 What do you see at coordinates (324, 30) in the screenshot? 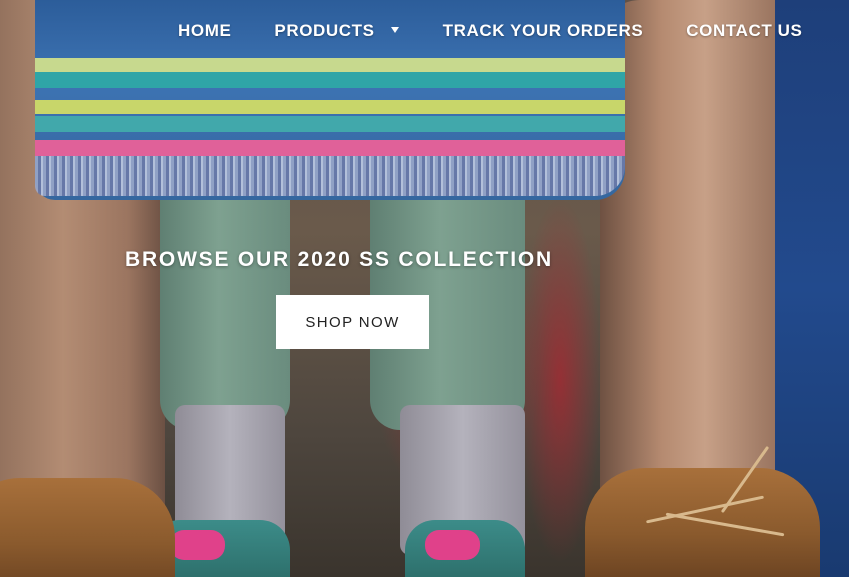
I see `nav-products-label: PRODUCTS` at bounding box center [324, 30].